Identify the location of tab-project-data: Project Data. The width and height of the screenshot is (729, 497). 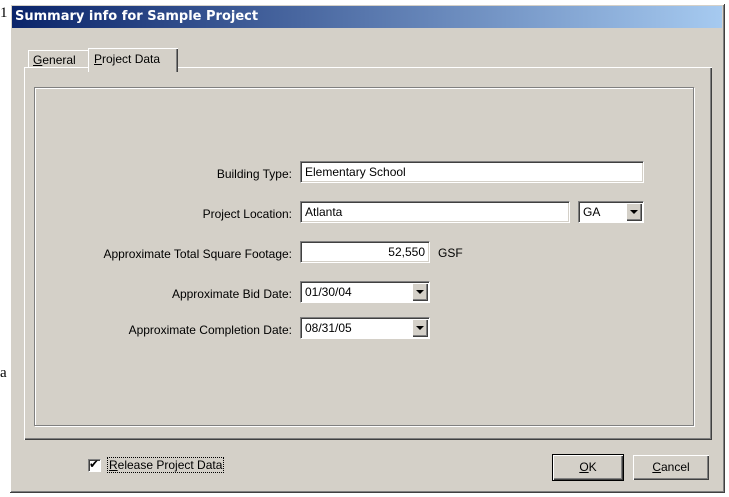
(133, 60).